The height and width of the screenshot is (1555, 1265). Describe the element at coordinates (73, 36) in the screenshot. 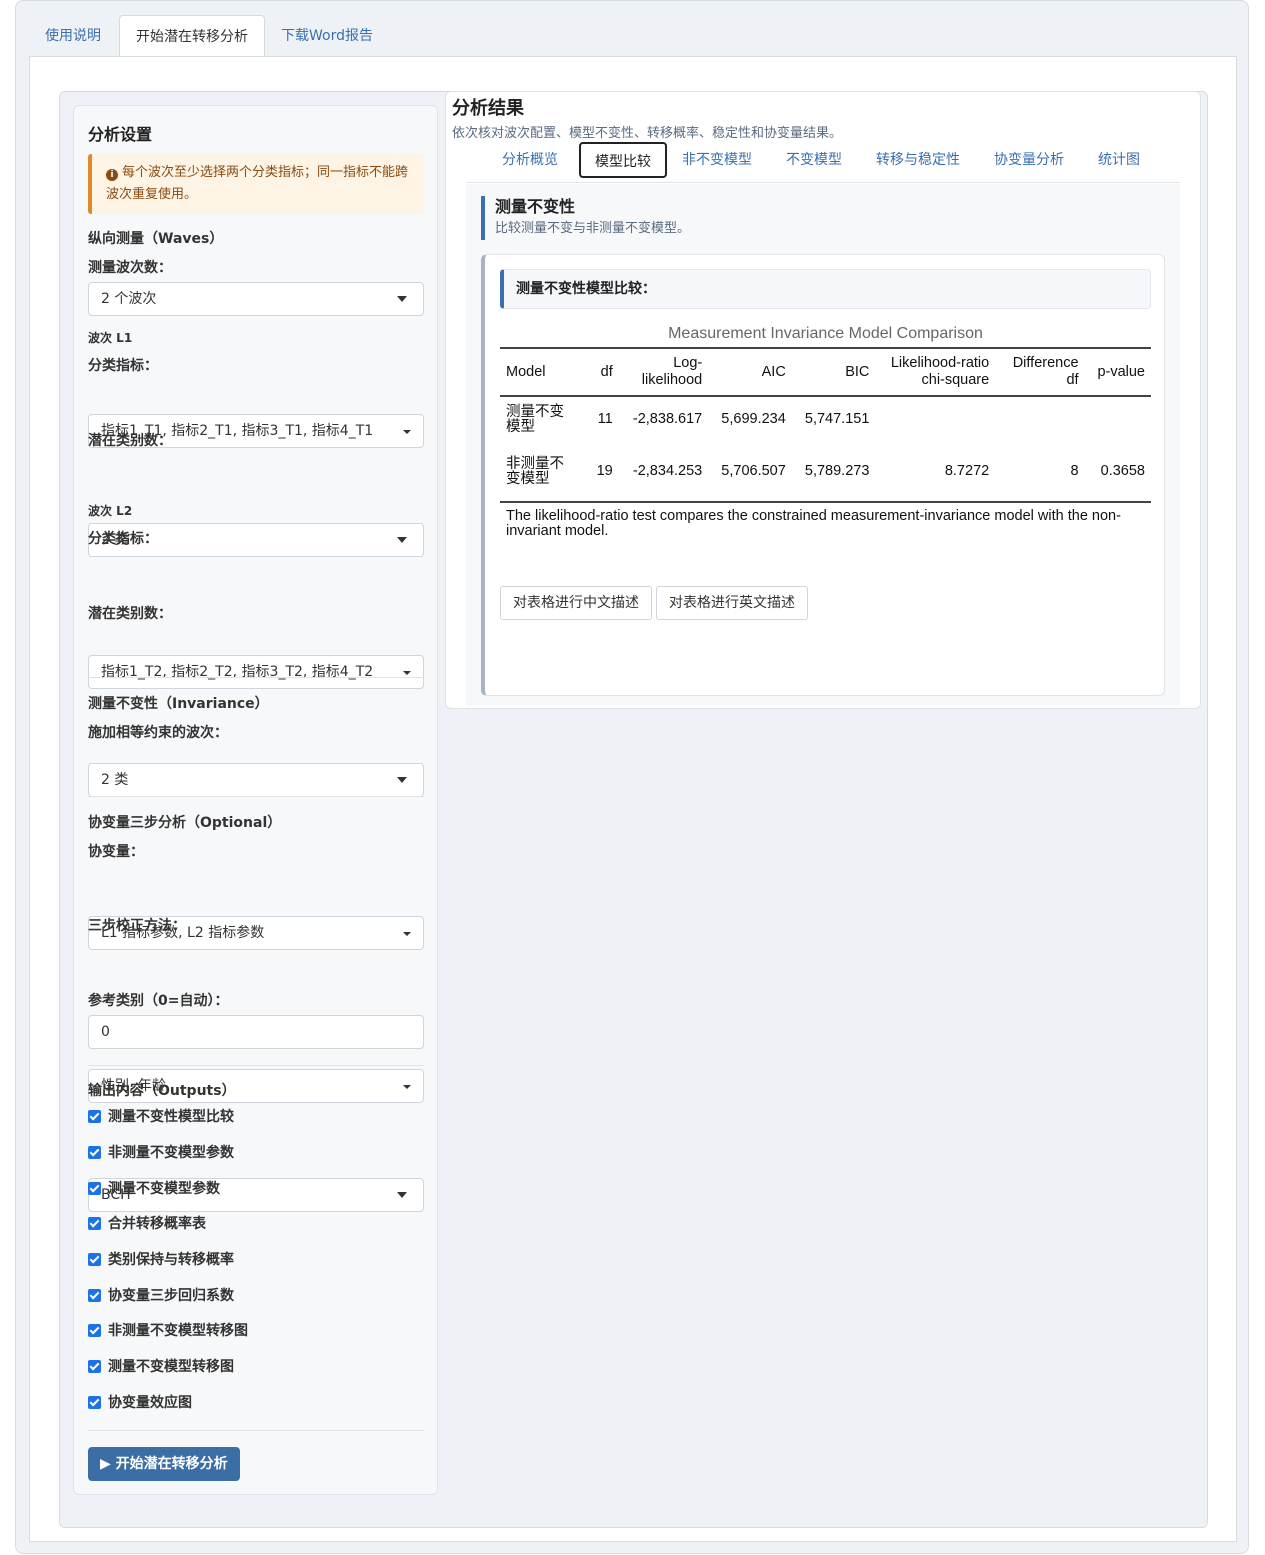

I see `tab-instructions: 使用说明` at that location.